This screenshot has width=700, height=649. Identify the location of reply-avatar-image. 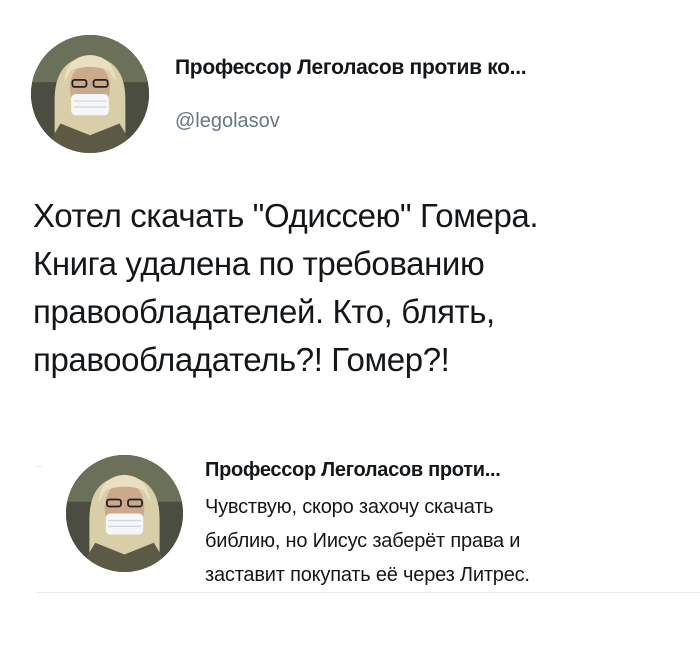
(124, 513).